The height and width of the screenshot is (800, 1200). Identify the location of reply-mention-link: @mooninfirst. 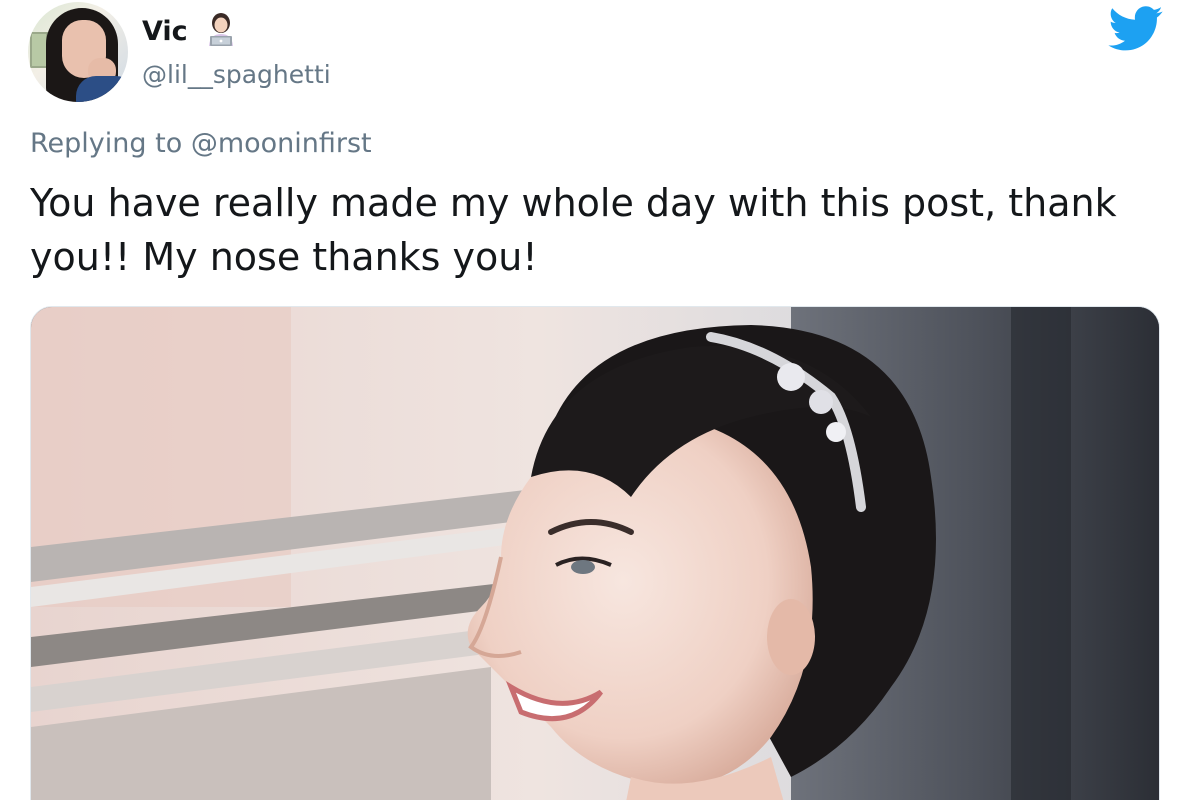
(281, 143).